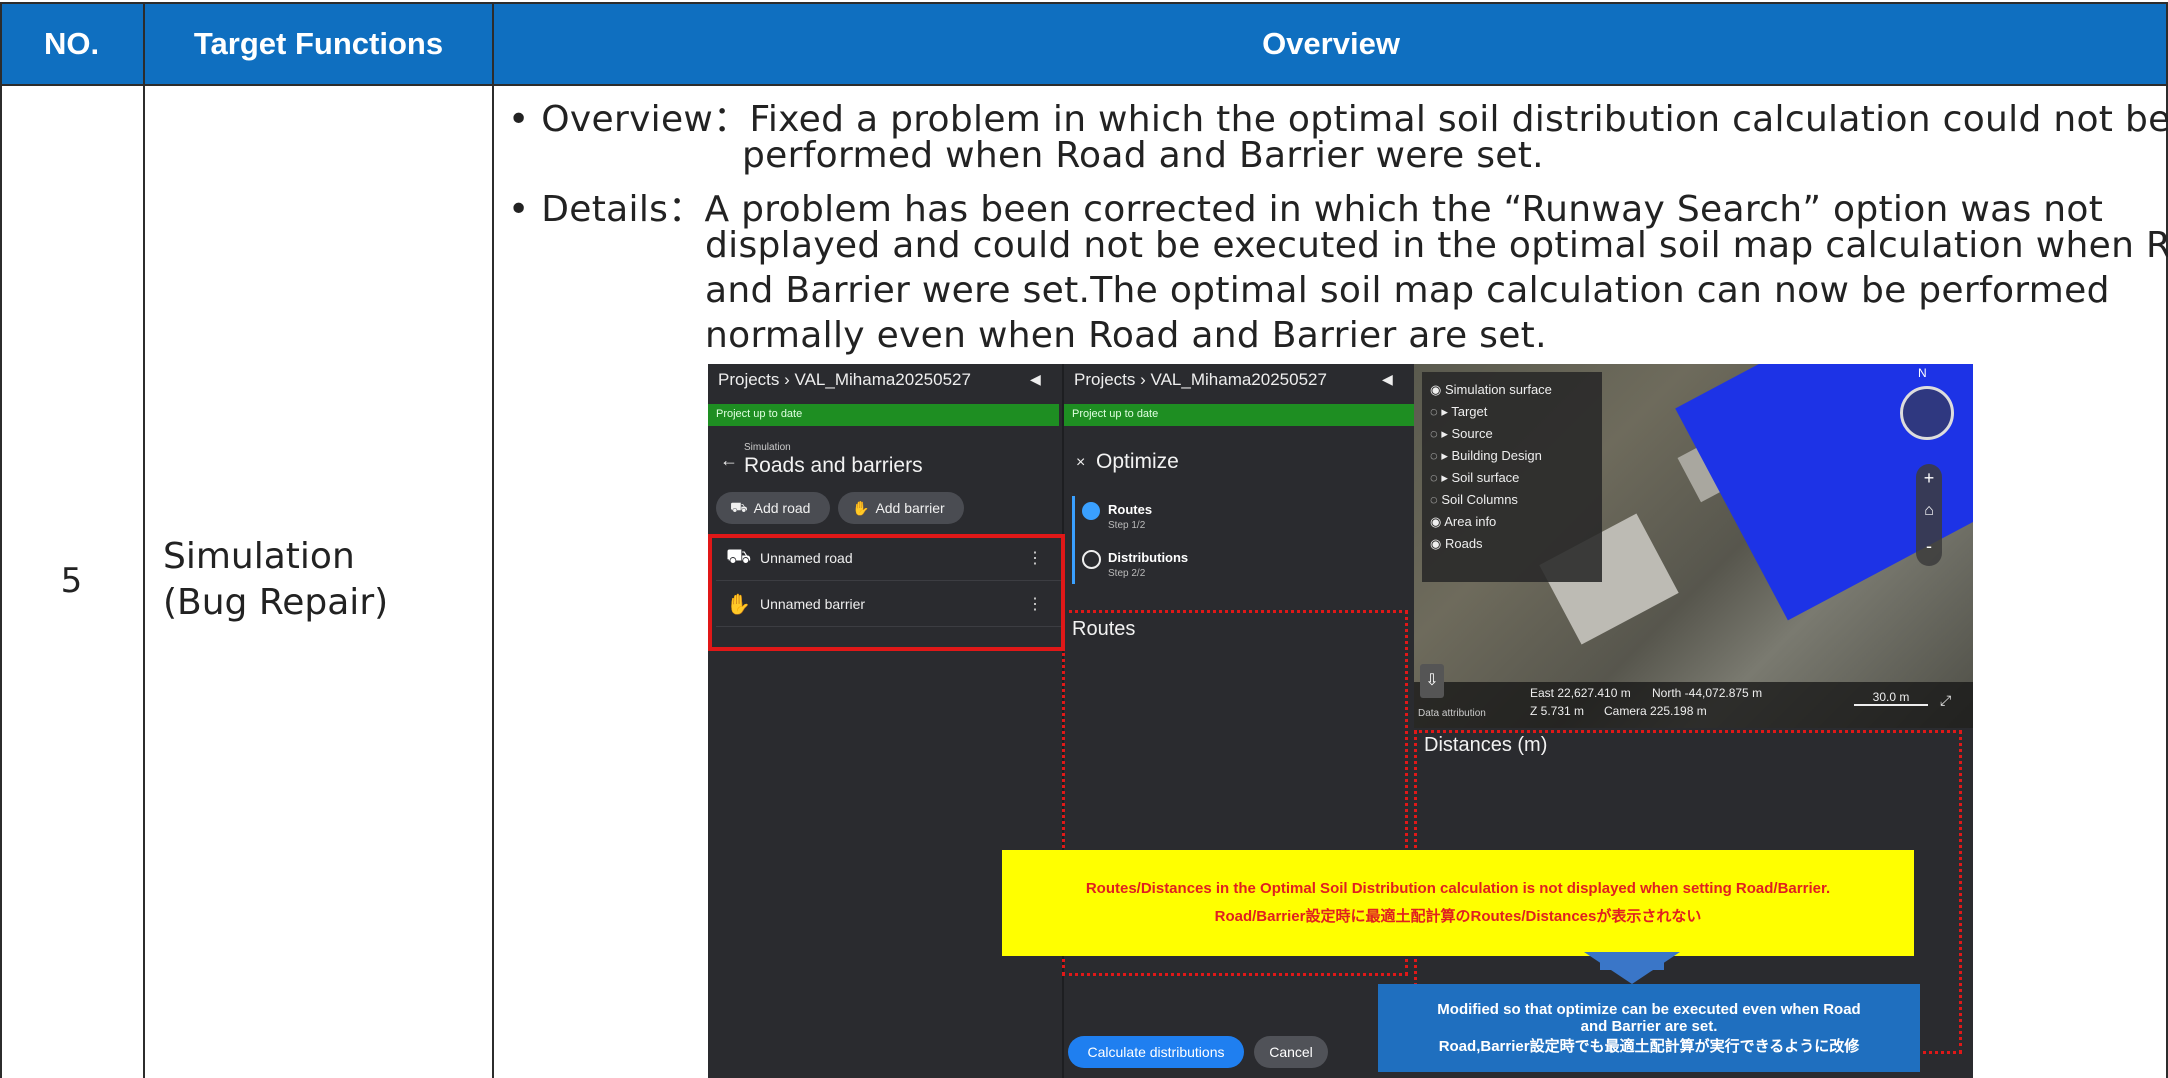 This screenshot has width=2168, height=1078. I want to click on zoom-controls: + ⌂ -, so click(1929, 515).